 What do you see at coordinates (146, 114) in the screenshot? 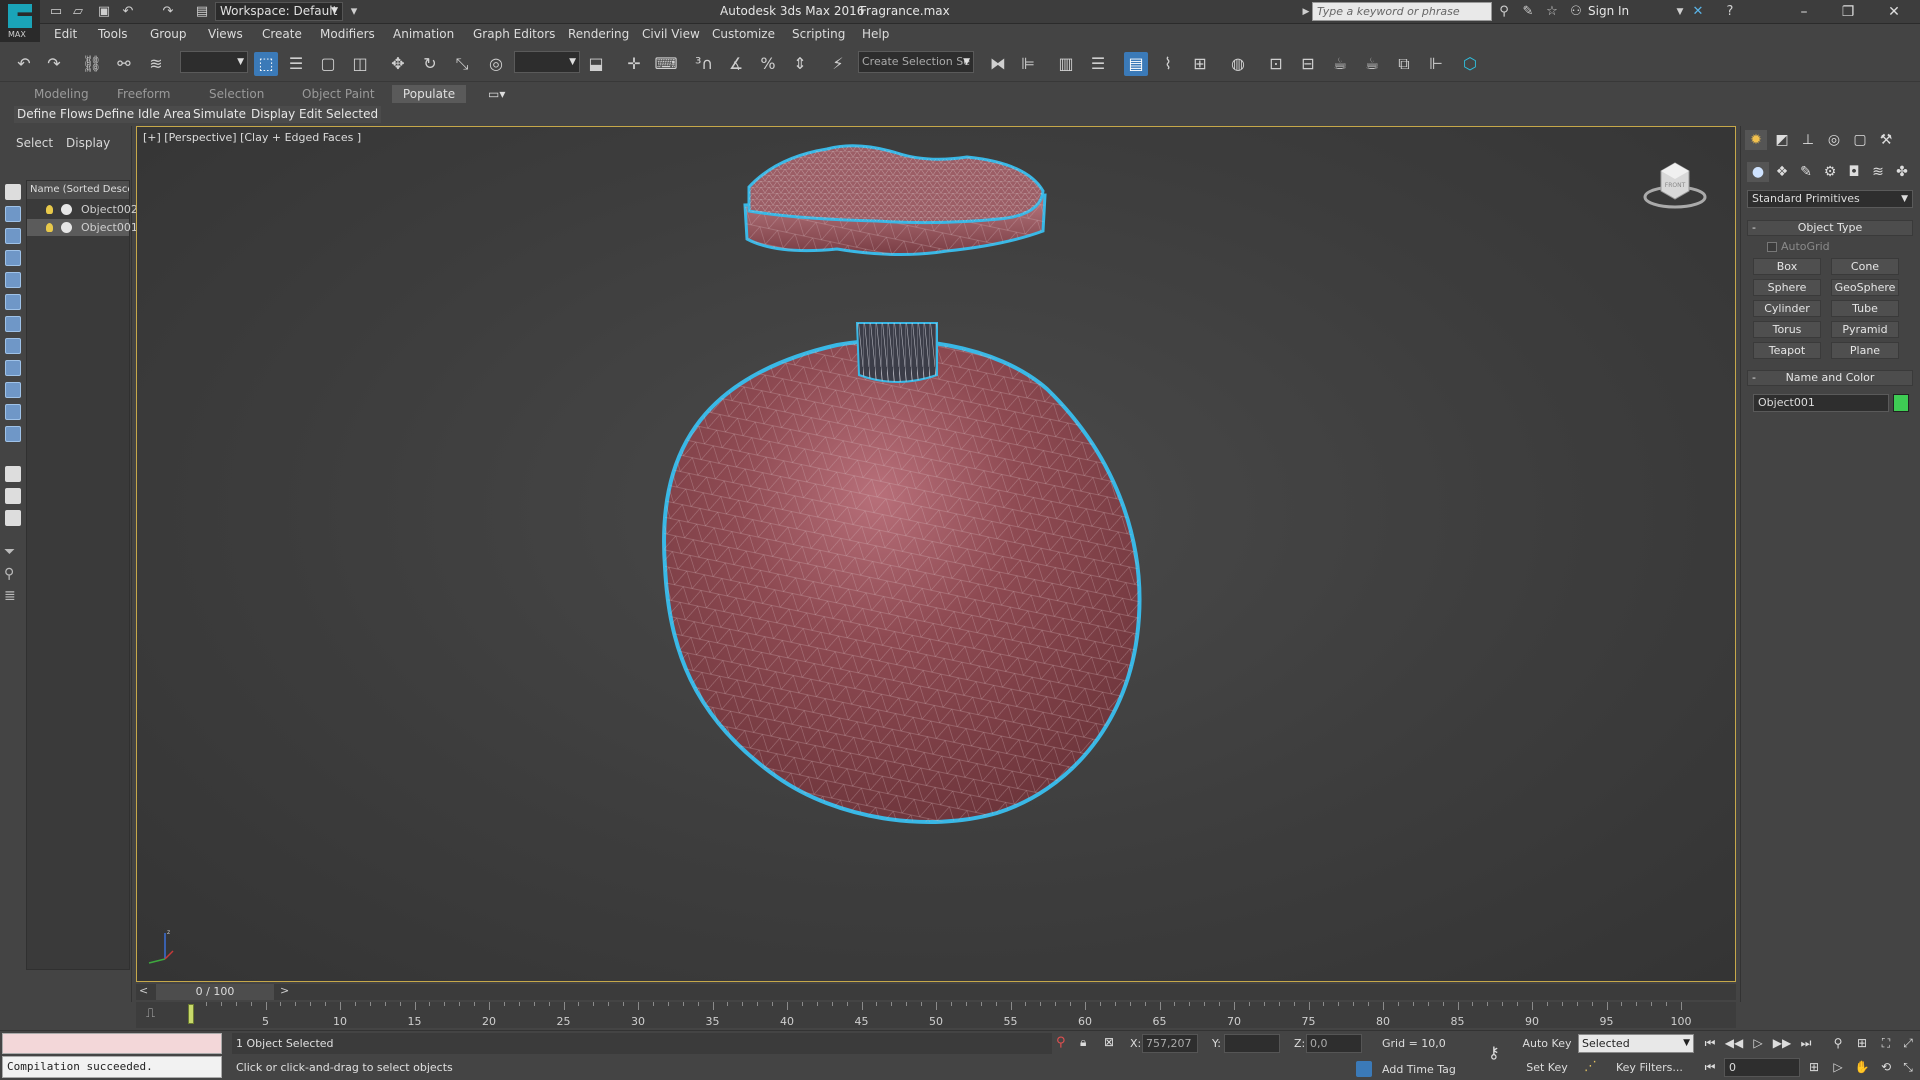
I see `define-idle-areas-button: Define Idle Areas` at bounding box center [146, 114].